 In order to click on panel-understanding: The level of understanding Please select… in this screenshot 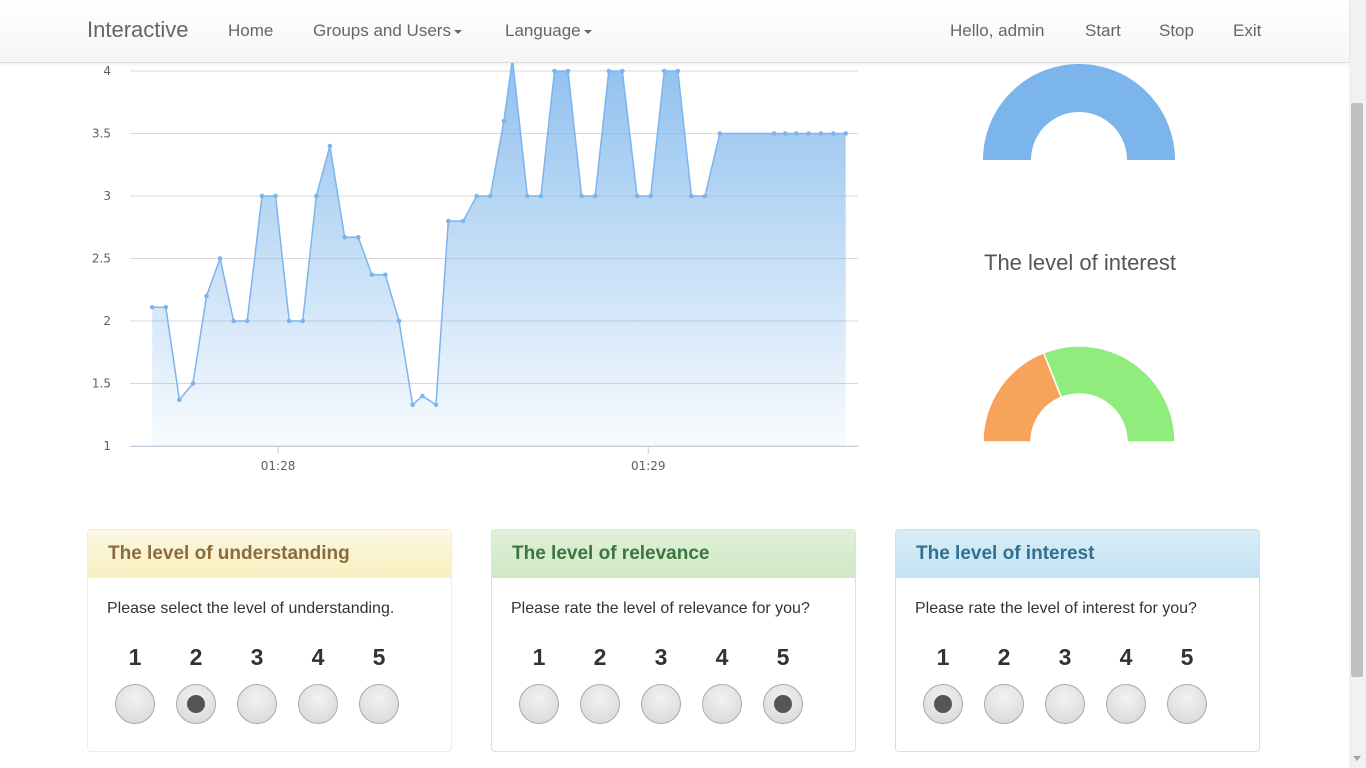, I will do `click(269, 640)`.